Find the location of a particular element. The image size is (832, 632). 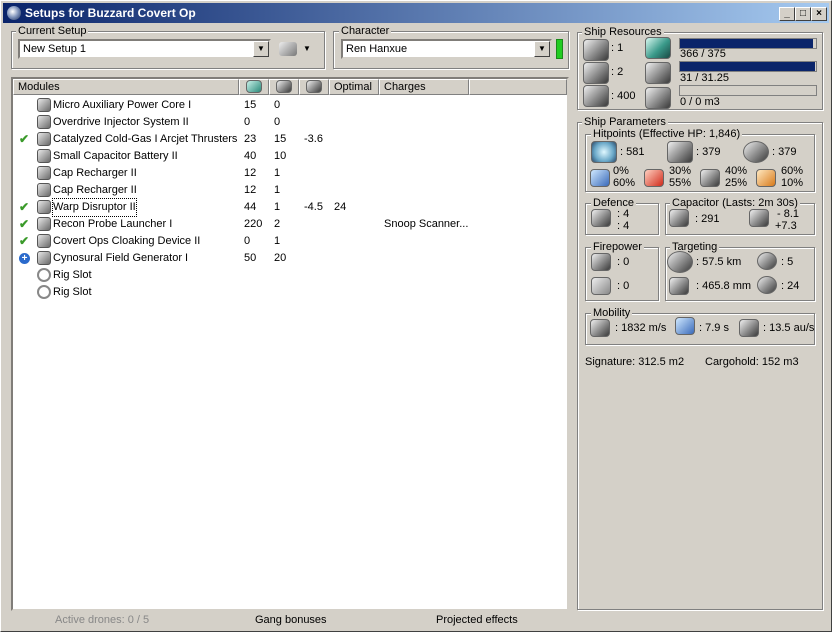

current-setup-value: New Setup 1 is located at coordinates (54, 49).